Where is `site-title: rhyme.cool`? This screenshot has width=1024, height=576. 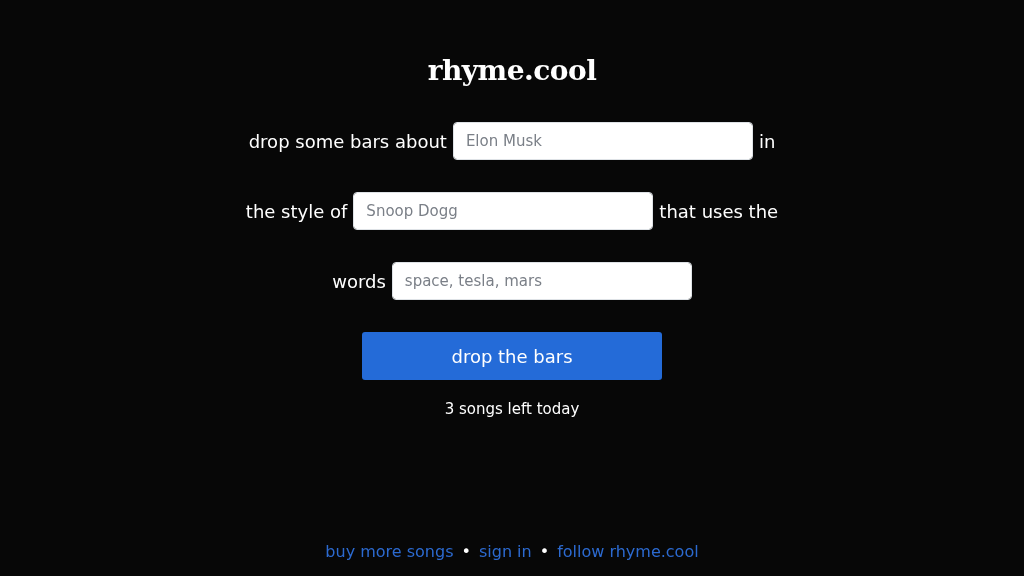
site-title: rhyme.cool is located at coordinates (512, 71).